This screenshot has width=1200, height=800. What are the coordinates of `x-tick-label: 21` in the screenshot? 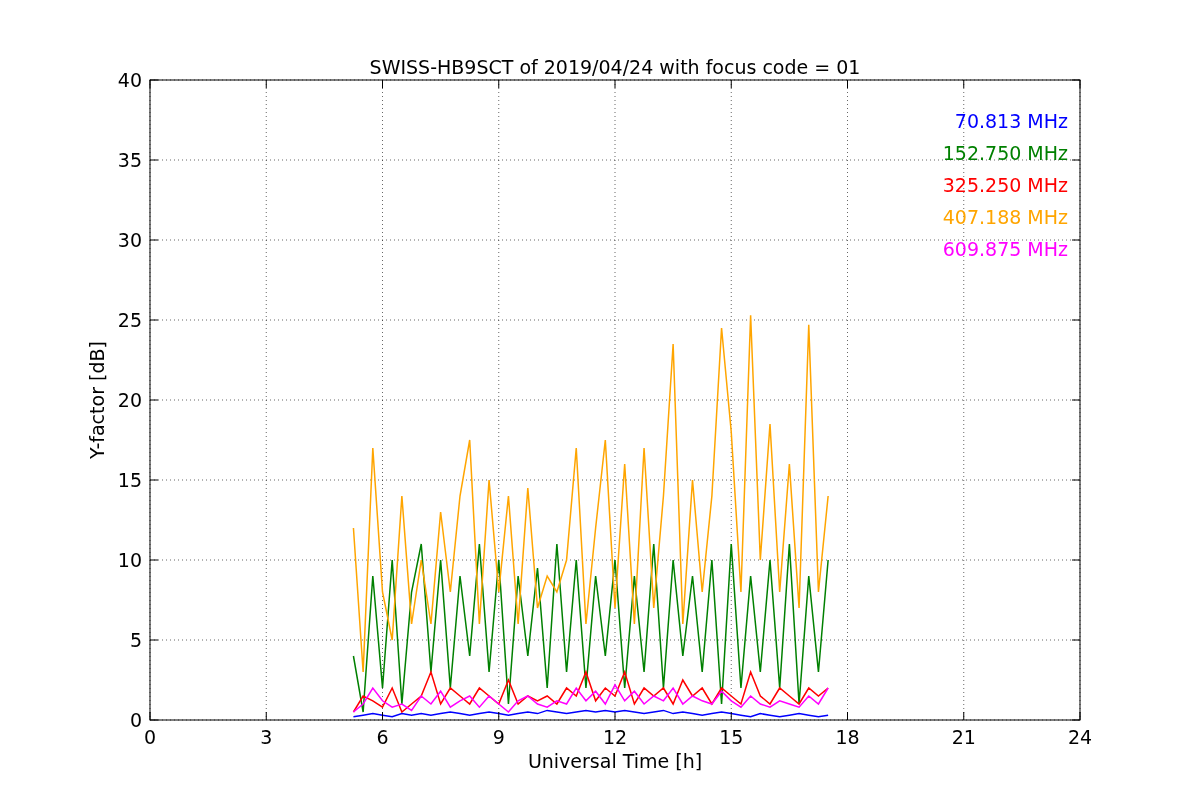 It's located at (963, 737).